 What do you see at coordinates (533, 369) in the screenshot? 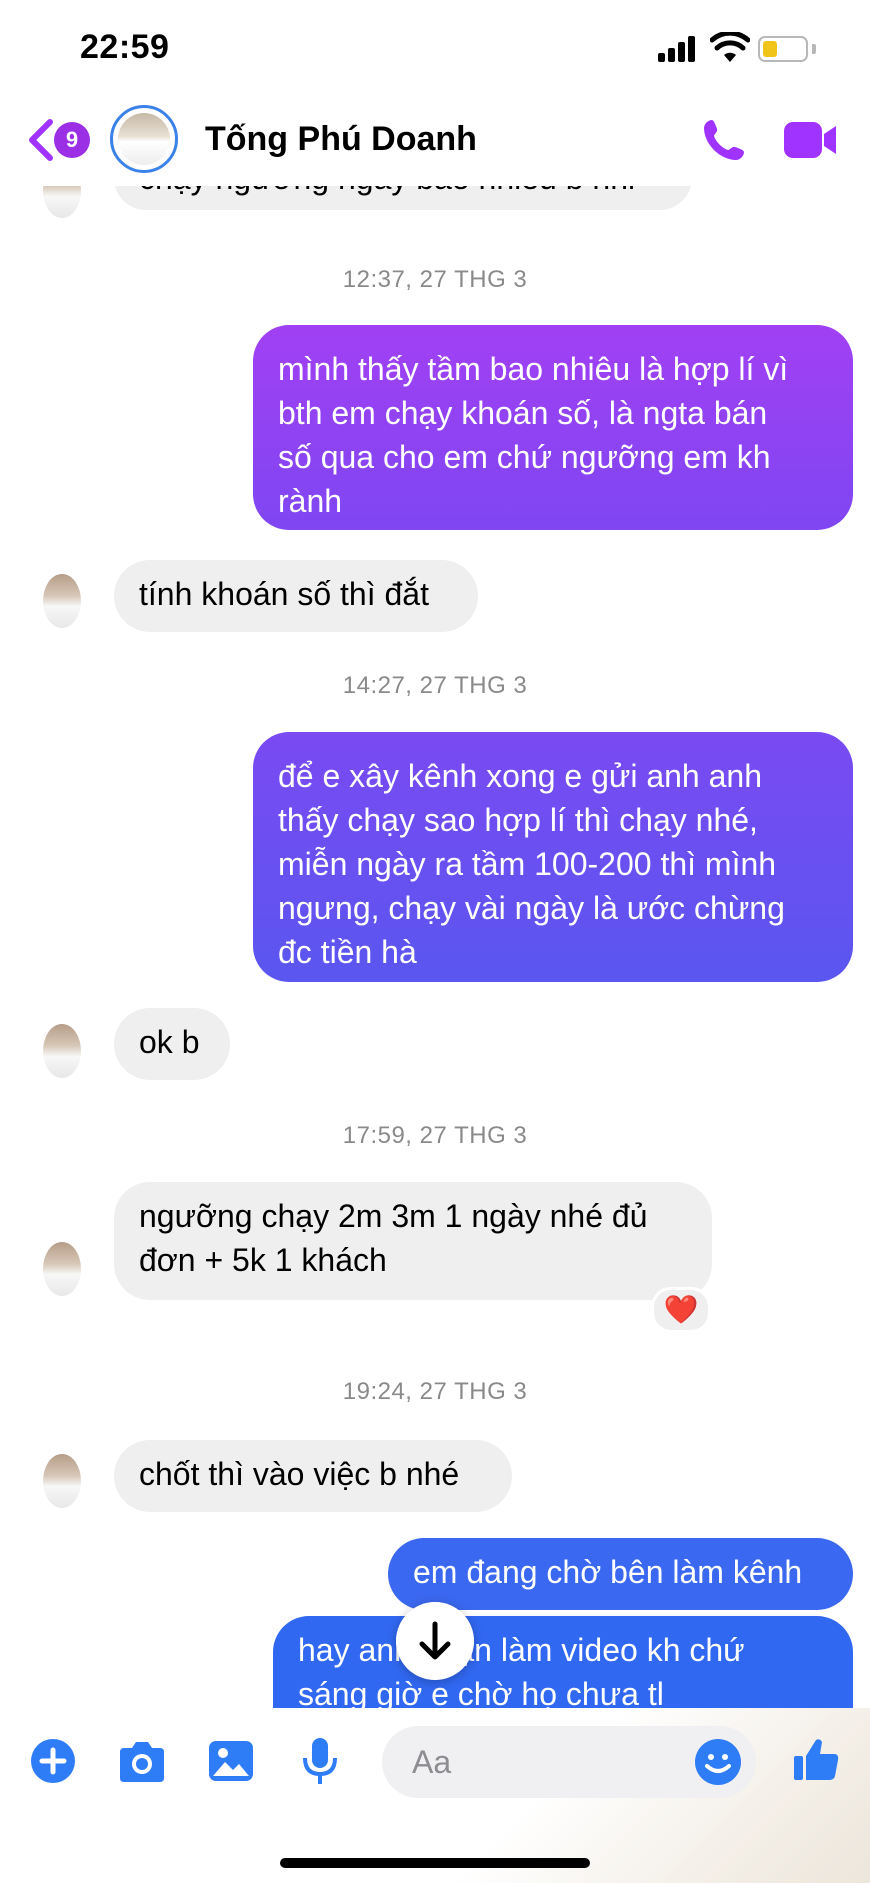
I see `message-line: mình thấy tầm bao nhiêu là hợp lí vì` at bounding box center [533, 369].